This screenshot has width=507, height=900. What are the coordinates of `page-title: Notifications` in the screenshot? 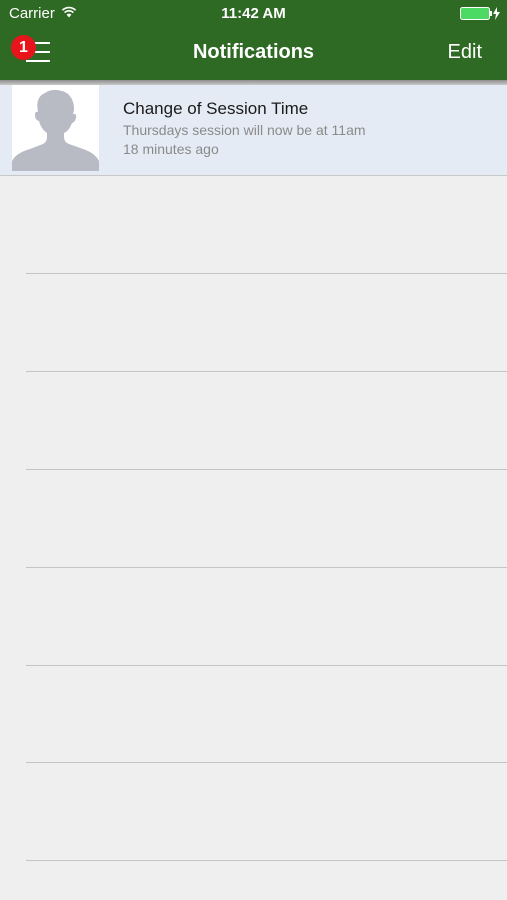 It's located at (253, 52).